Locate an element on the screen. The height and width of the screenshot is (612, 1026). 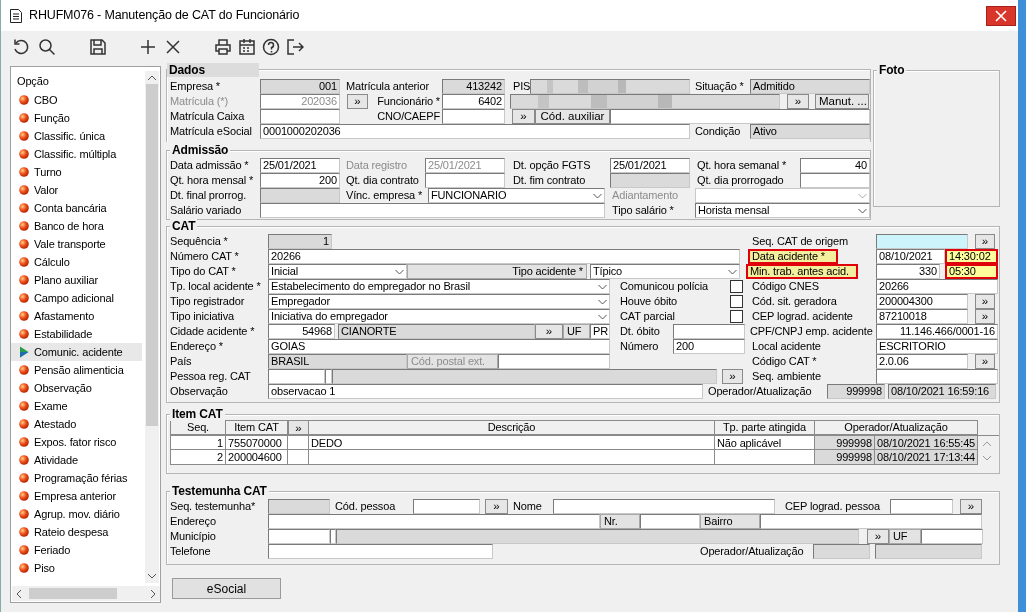
dropdown: Inicial is located at coordinates (337, 271).